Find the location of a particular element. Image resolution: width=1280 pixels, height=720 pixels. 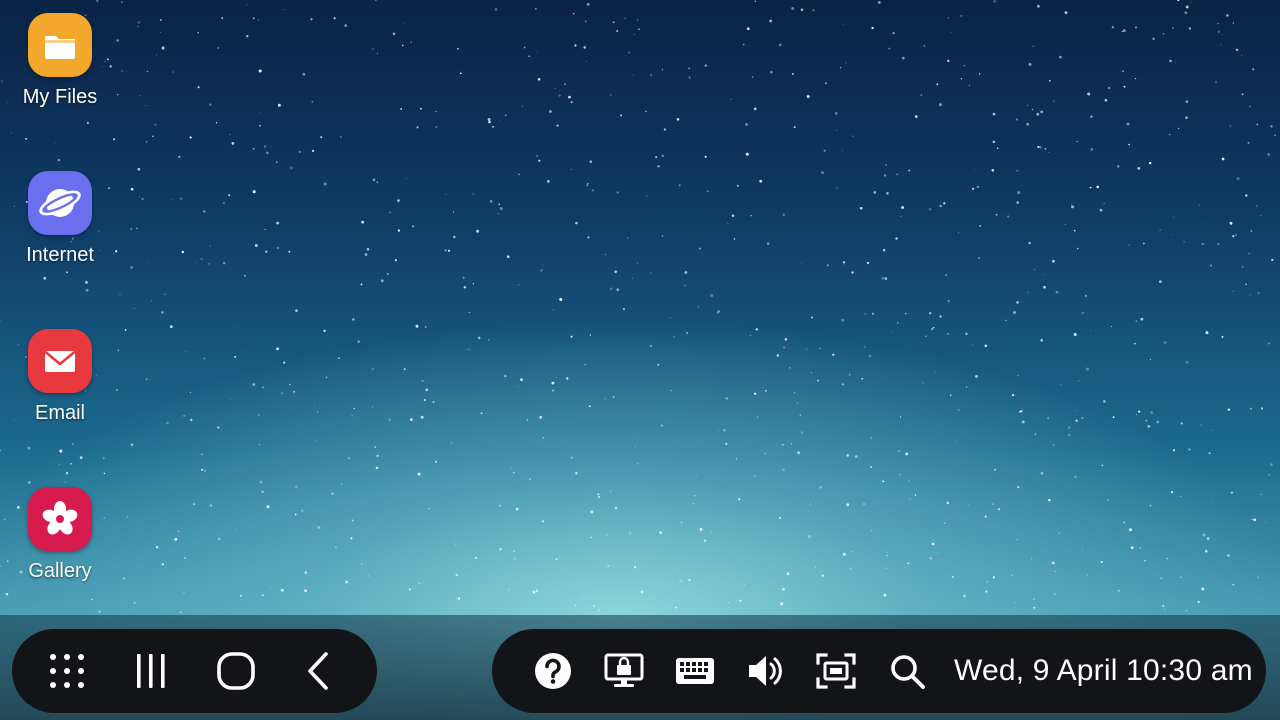

screen-lock-button is located at coordinates (624, 671).